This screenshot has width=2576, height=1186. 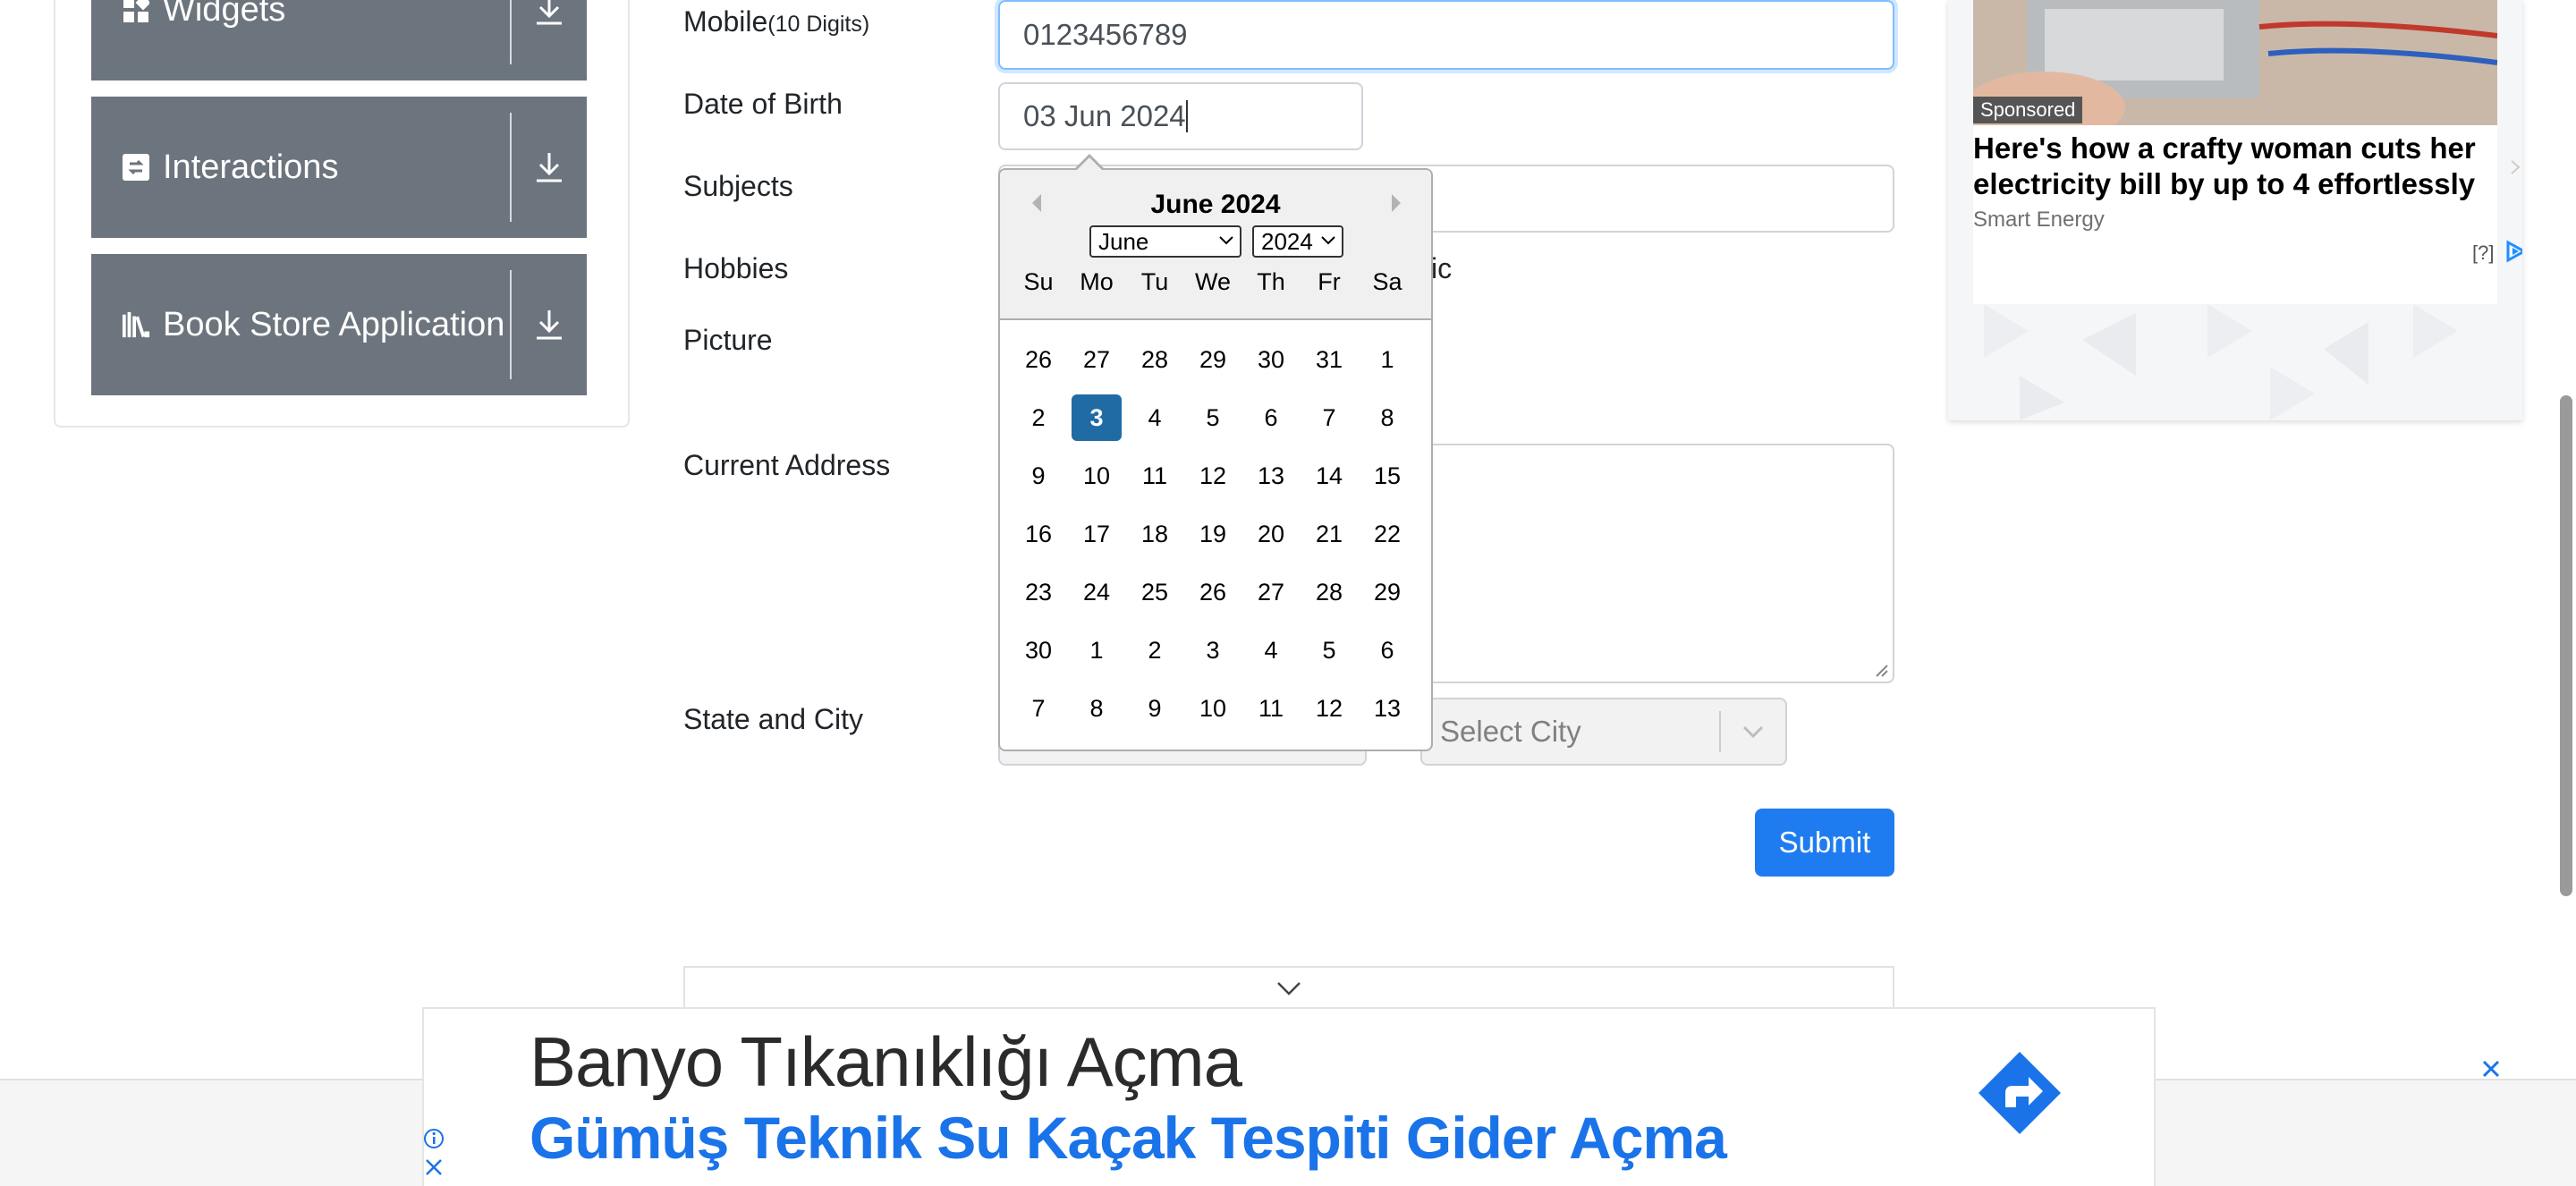 What do you see at coordinates (2483, 253) in the screenshot?
I see `ad-info-link: [?]` at bounding box center [2483, 253].